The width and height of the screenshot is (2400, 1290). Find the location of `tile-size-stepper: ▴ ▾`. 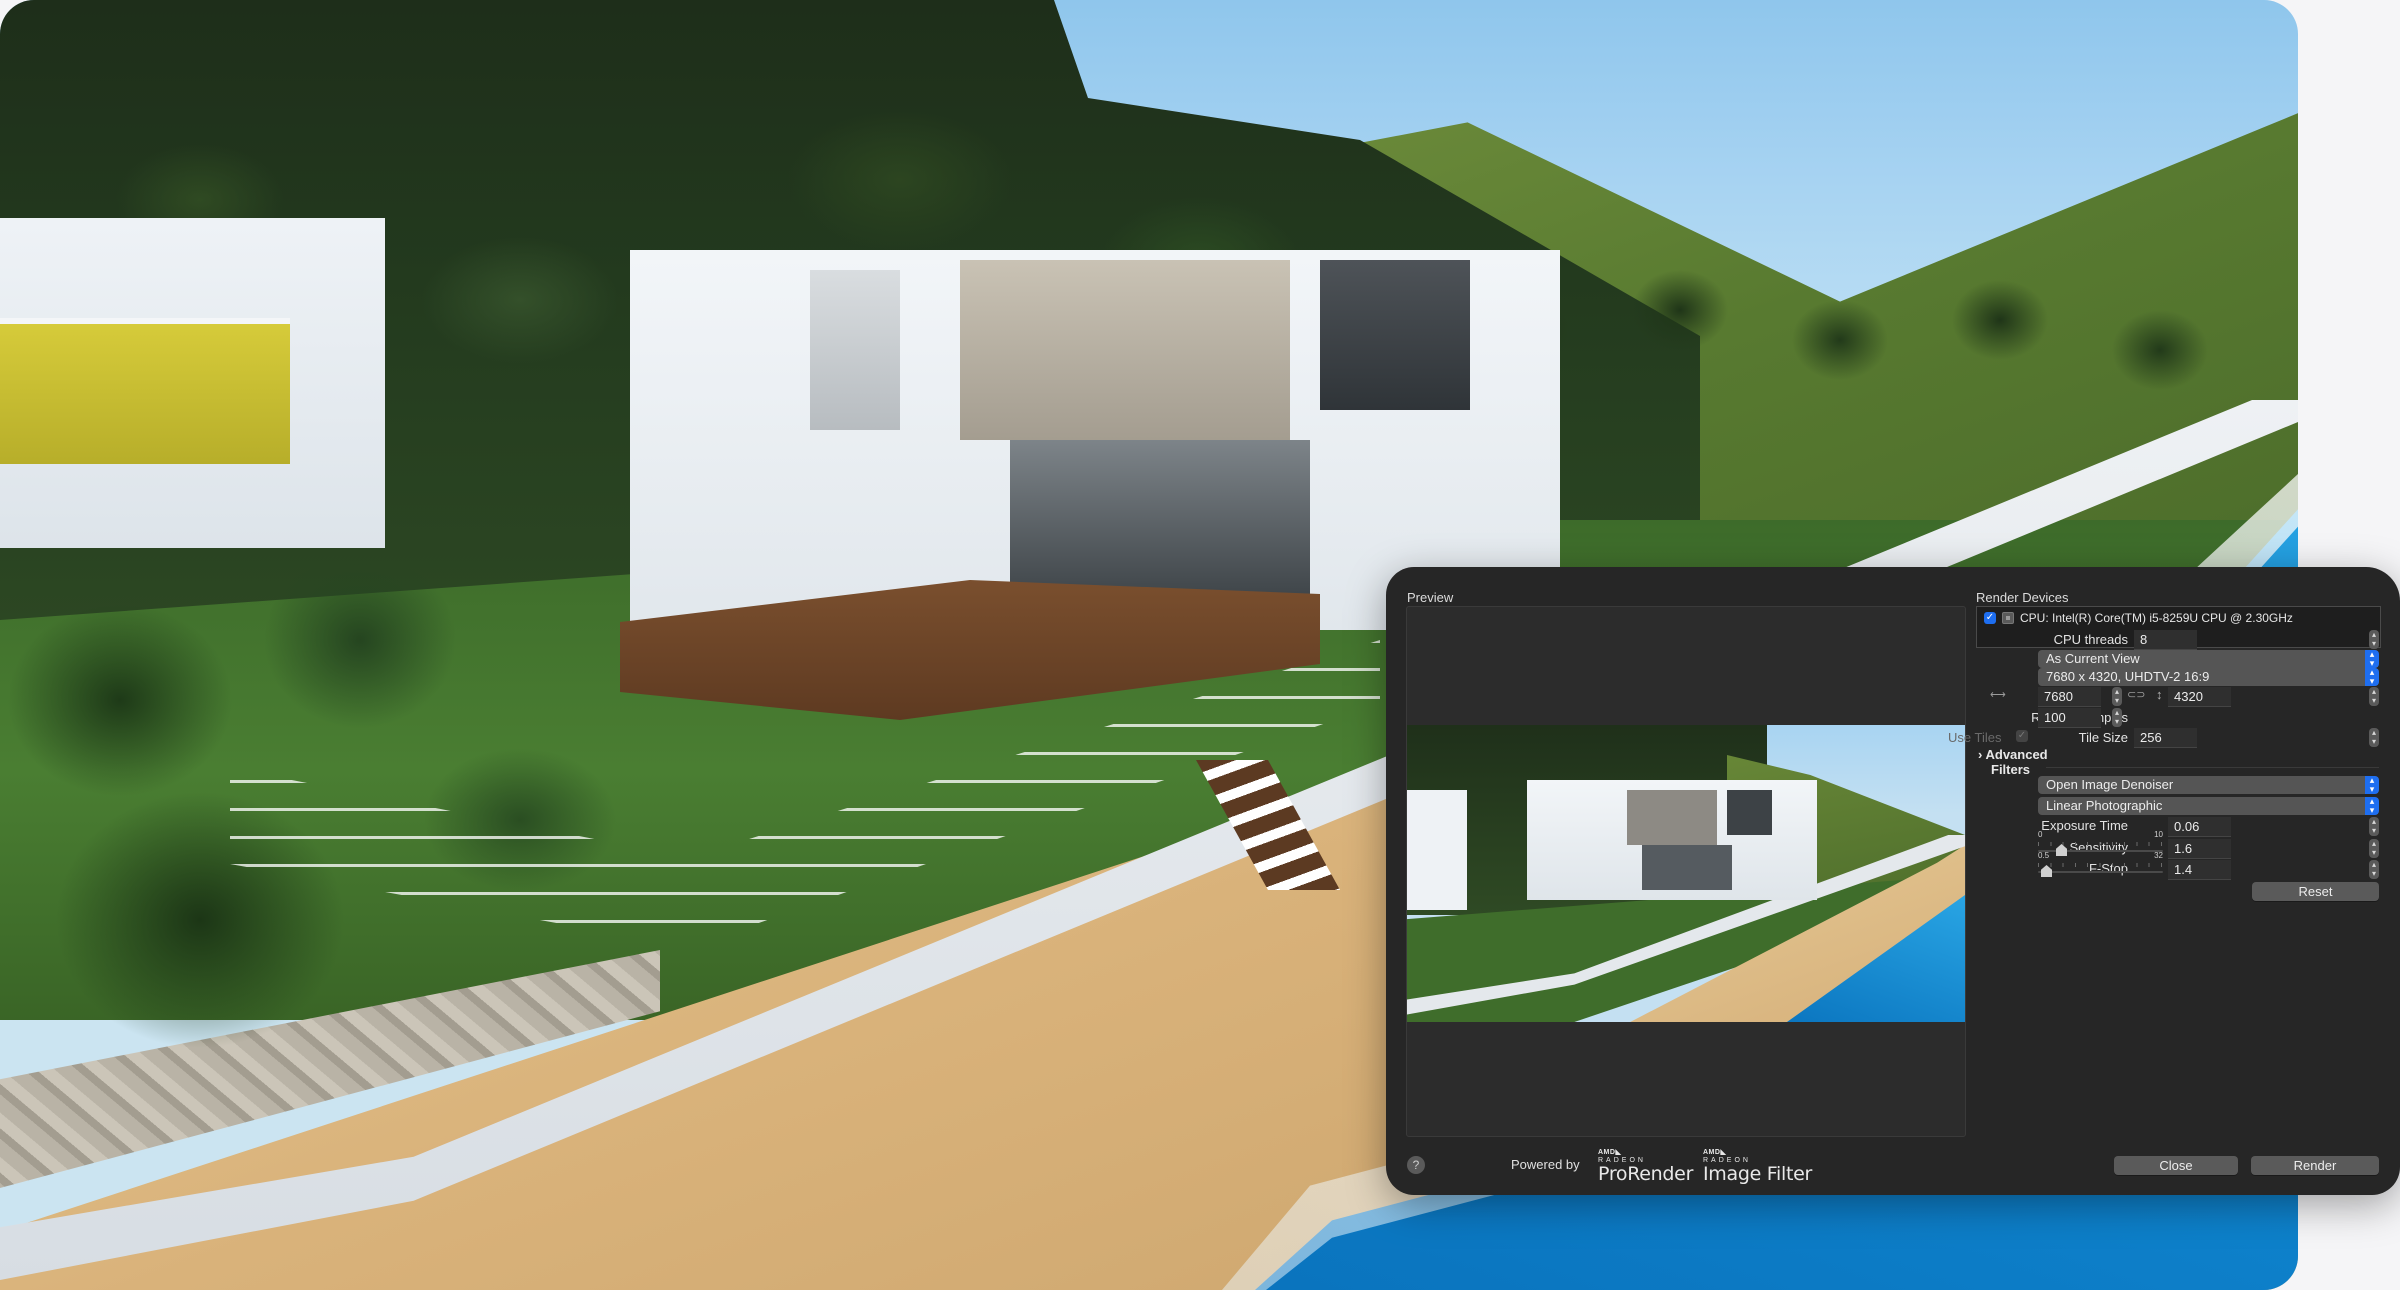

tile-size-stepper: ▴ ▾ is located at coordinates (2374, 737).